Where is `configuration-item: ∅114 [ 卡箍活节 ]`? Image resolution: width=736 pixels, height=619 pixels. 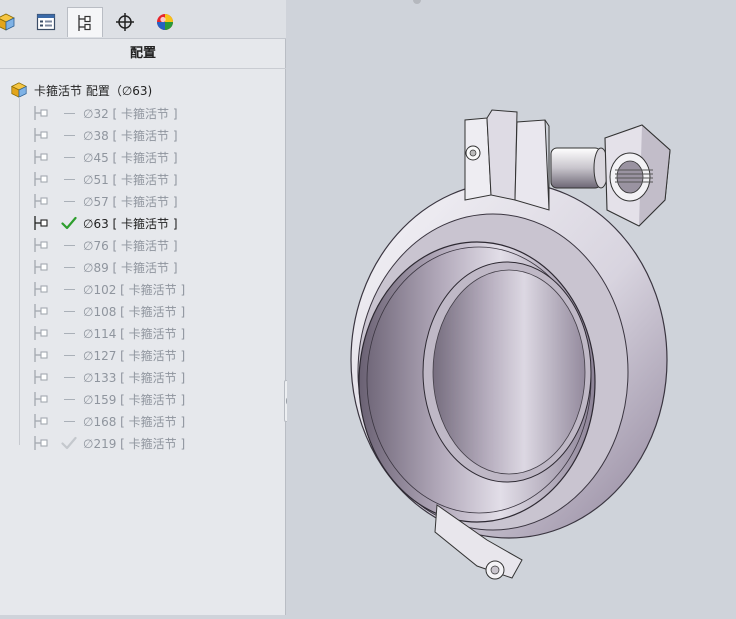
configuration-item: ∅114 [ 卡箍活节 ] is located at coordinates (109, 333).